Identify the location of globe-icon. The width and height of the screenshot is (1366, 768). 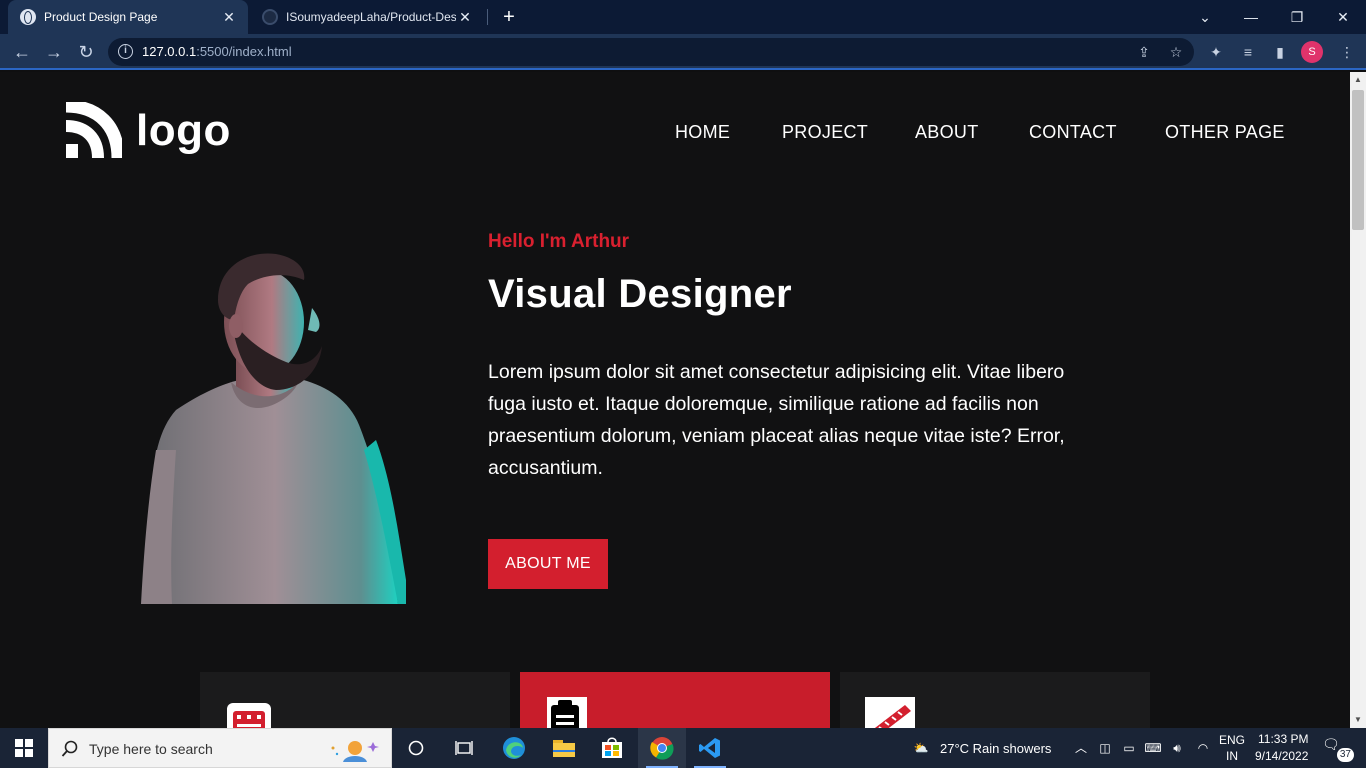
(28, 17).